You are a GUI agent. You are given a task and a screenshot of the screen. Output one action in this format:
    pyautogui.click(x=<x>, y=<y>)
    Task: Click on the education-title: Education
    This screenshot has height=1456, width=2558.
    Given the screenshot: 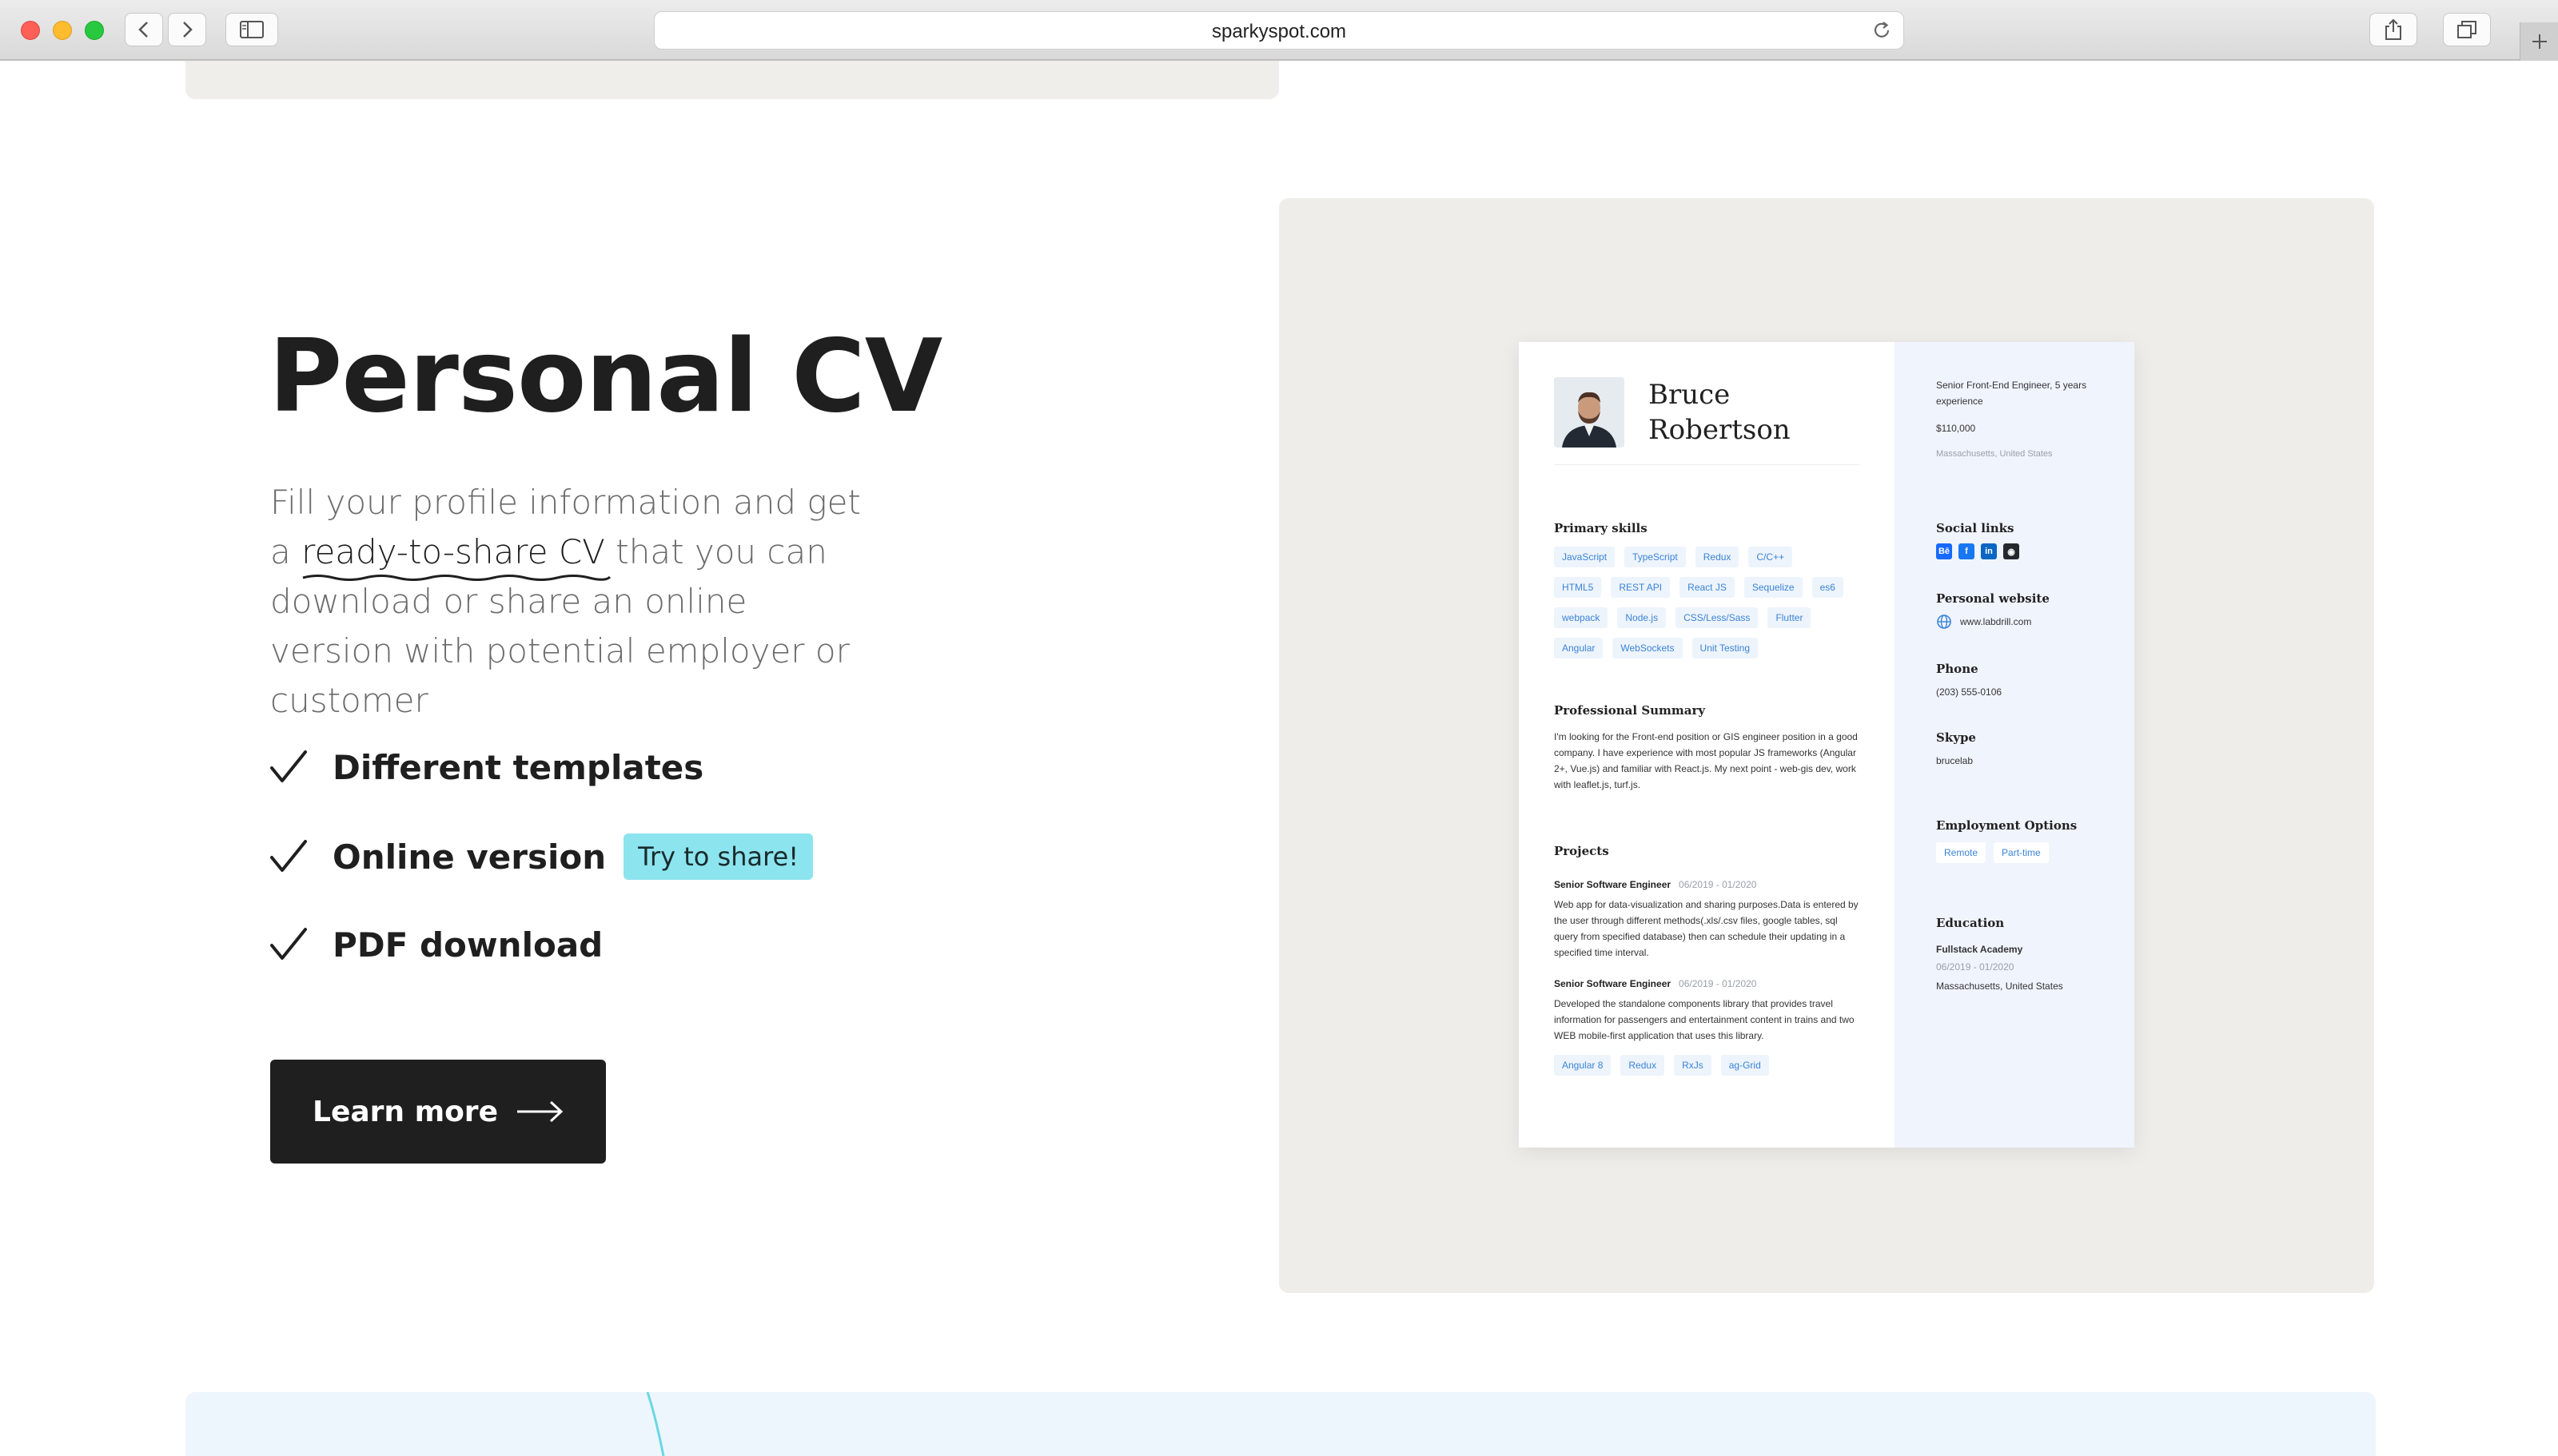 What is the action you would take?
    pyautogui.click(x=1970, y=923)
    